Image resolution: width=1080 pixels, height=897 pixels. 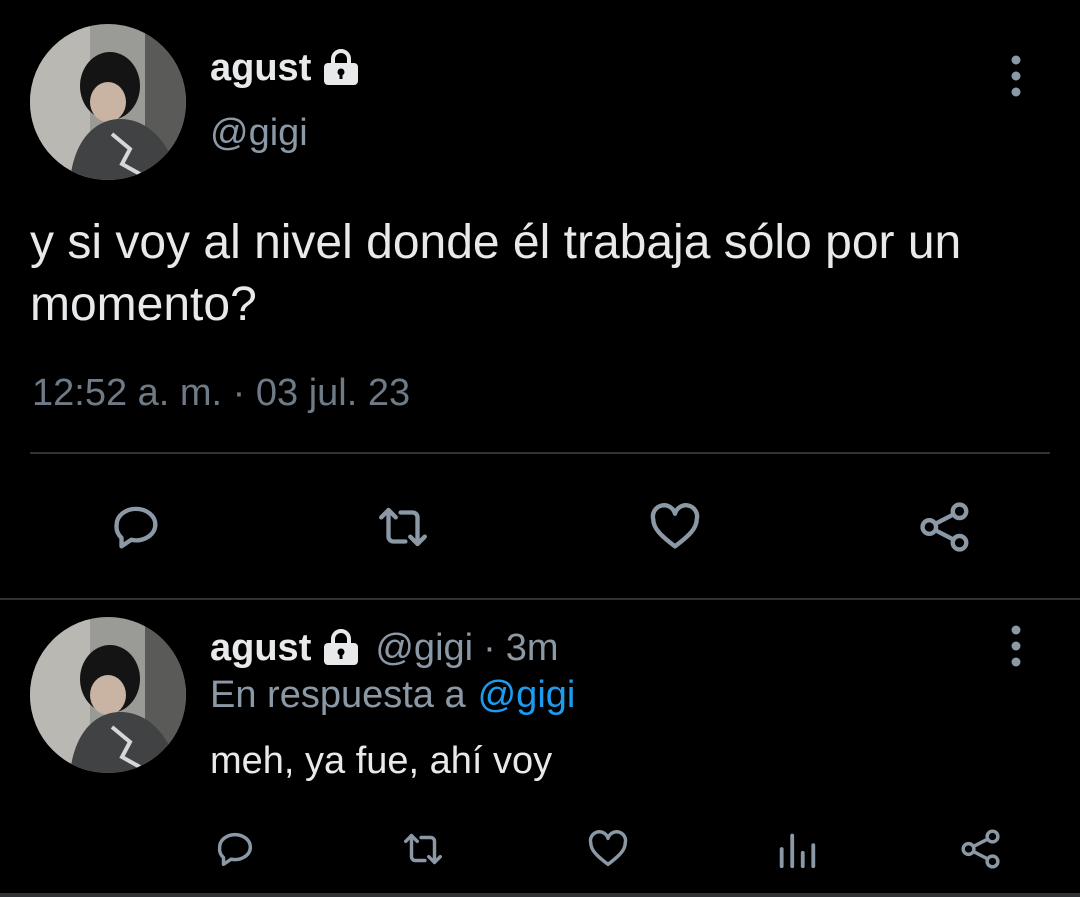 What do you see at coordinates (381, 761) in the screenshot?
I see `tweet-text: meh, ya fue, ahí voy` at bounding box center [381, 761].